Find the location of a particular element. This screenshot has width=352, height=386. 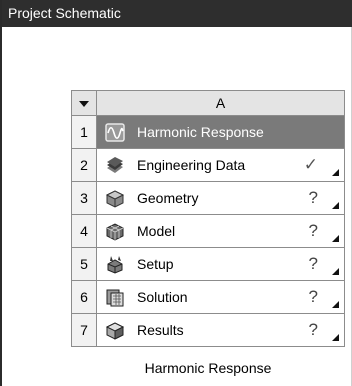

row-number: 1 is located at coordinates (84, 132).